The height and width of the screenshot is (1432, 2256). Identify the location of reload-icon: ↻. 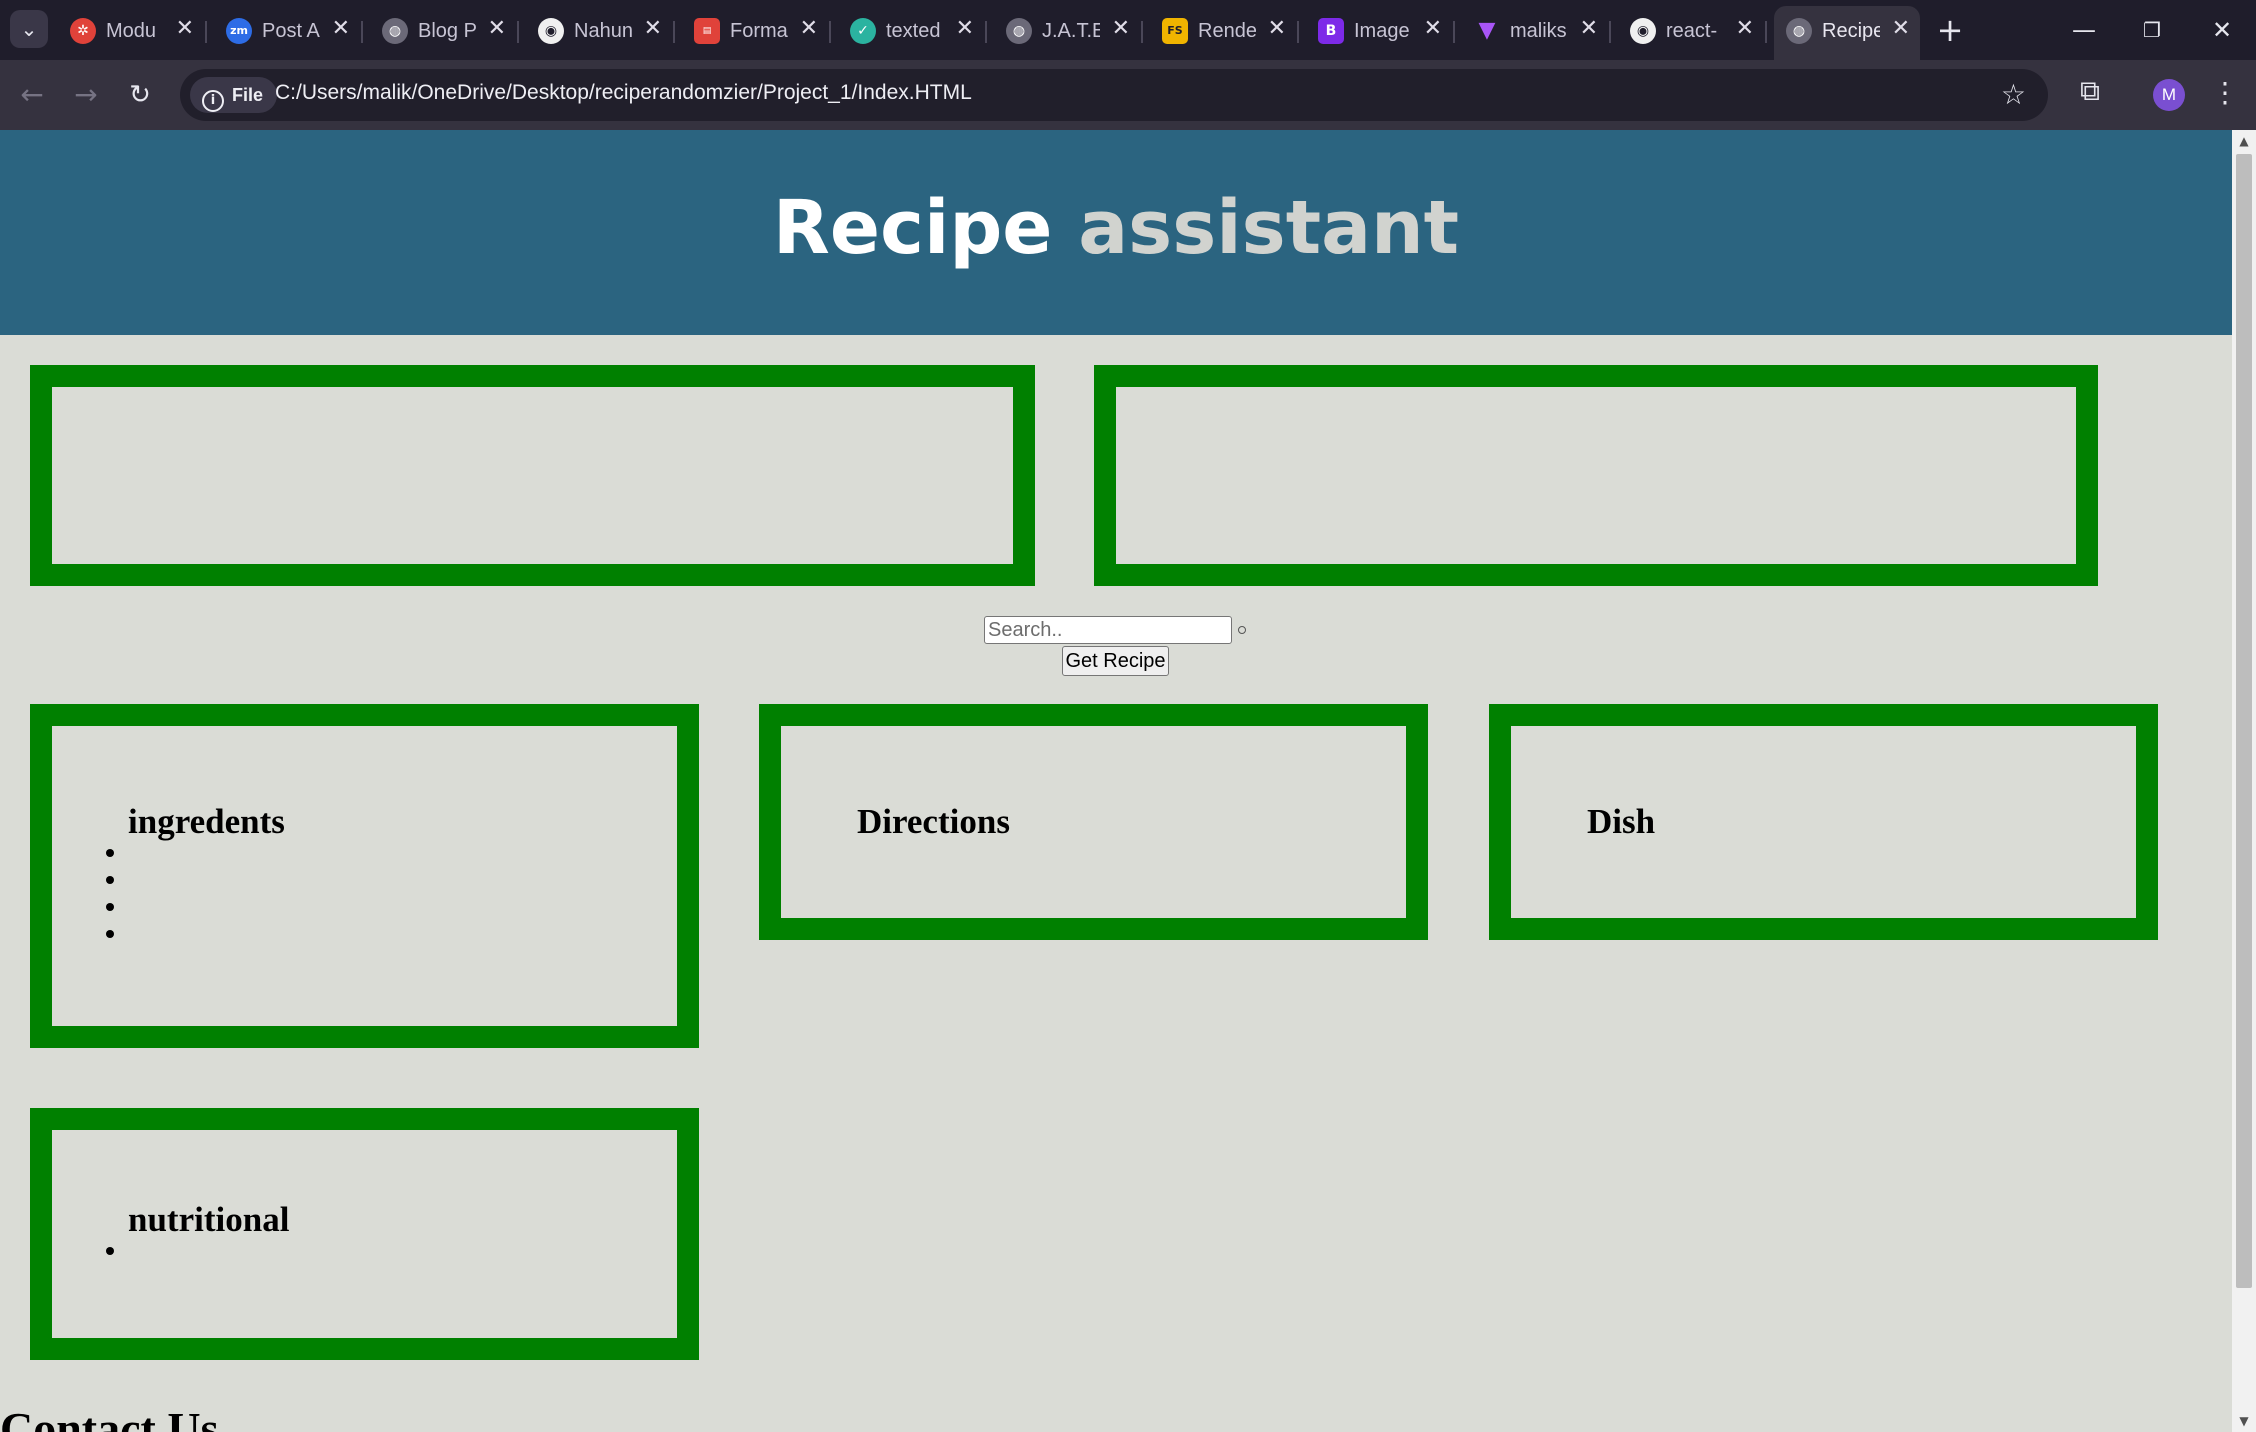
(140, 95).